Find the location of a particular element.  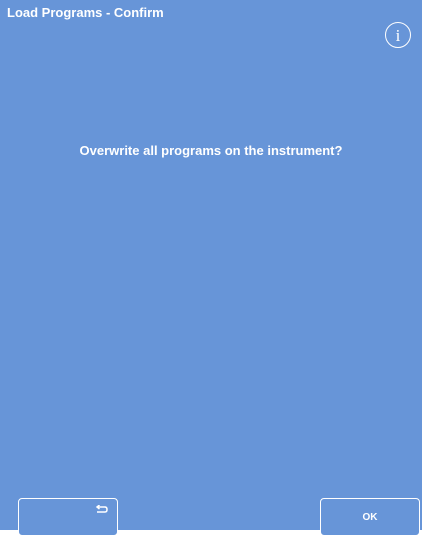

info-icon: i is located at coordinates (398, 35).